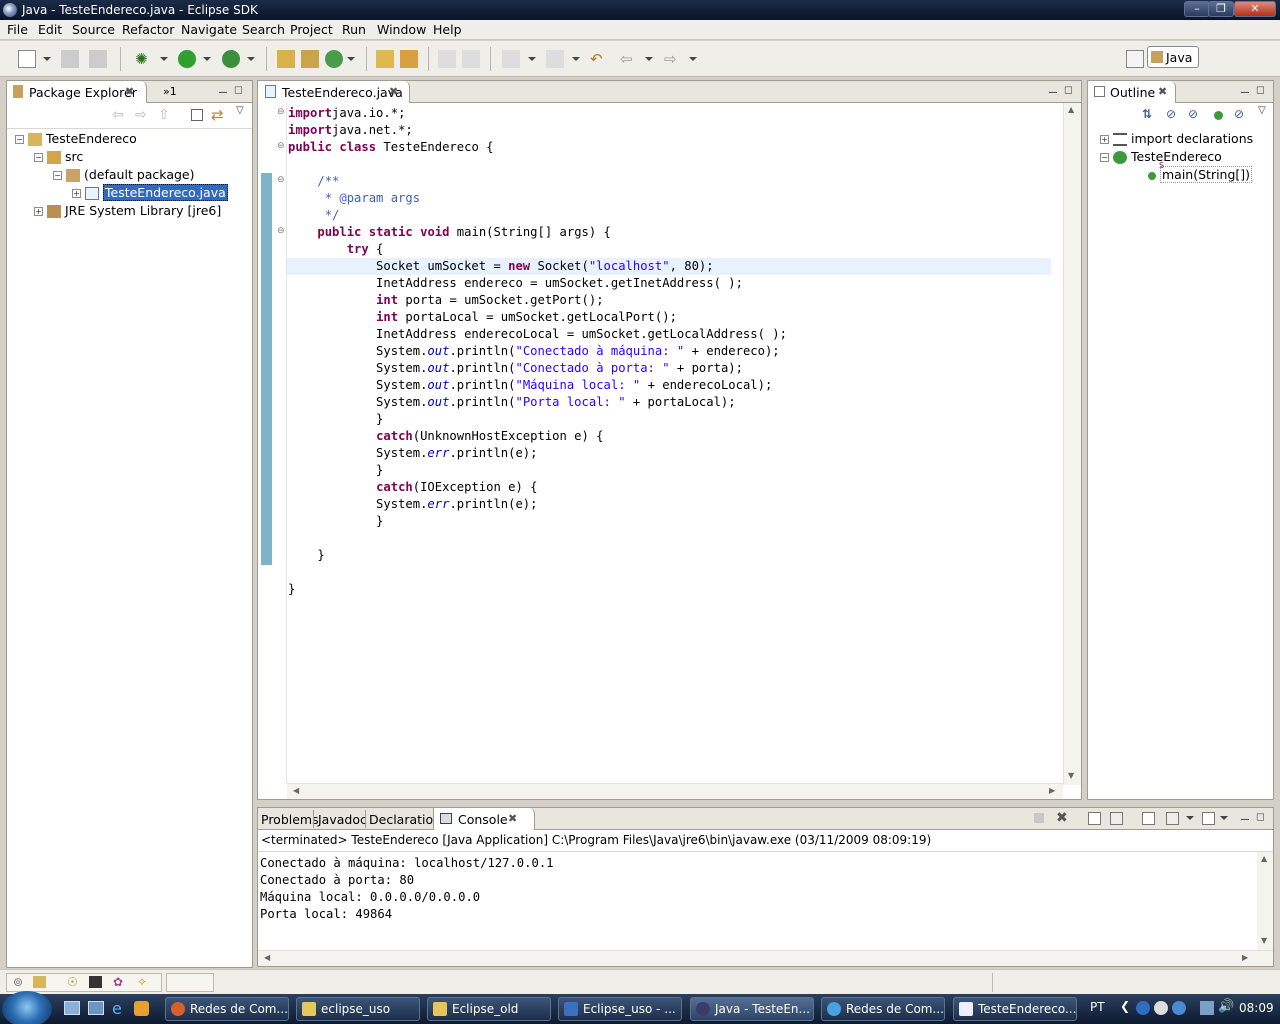 The image size is (1280, 1024). What do you see at coordinates (1224, 818) in the screenshot?
I see `open-console-dropdown-icon` at bounding box center [1224, 818].